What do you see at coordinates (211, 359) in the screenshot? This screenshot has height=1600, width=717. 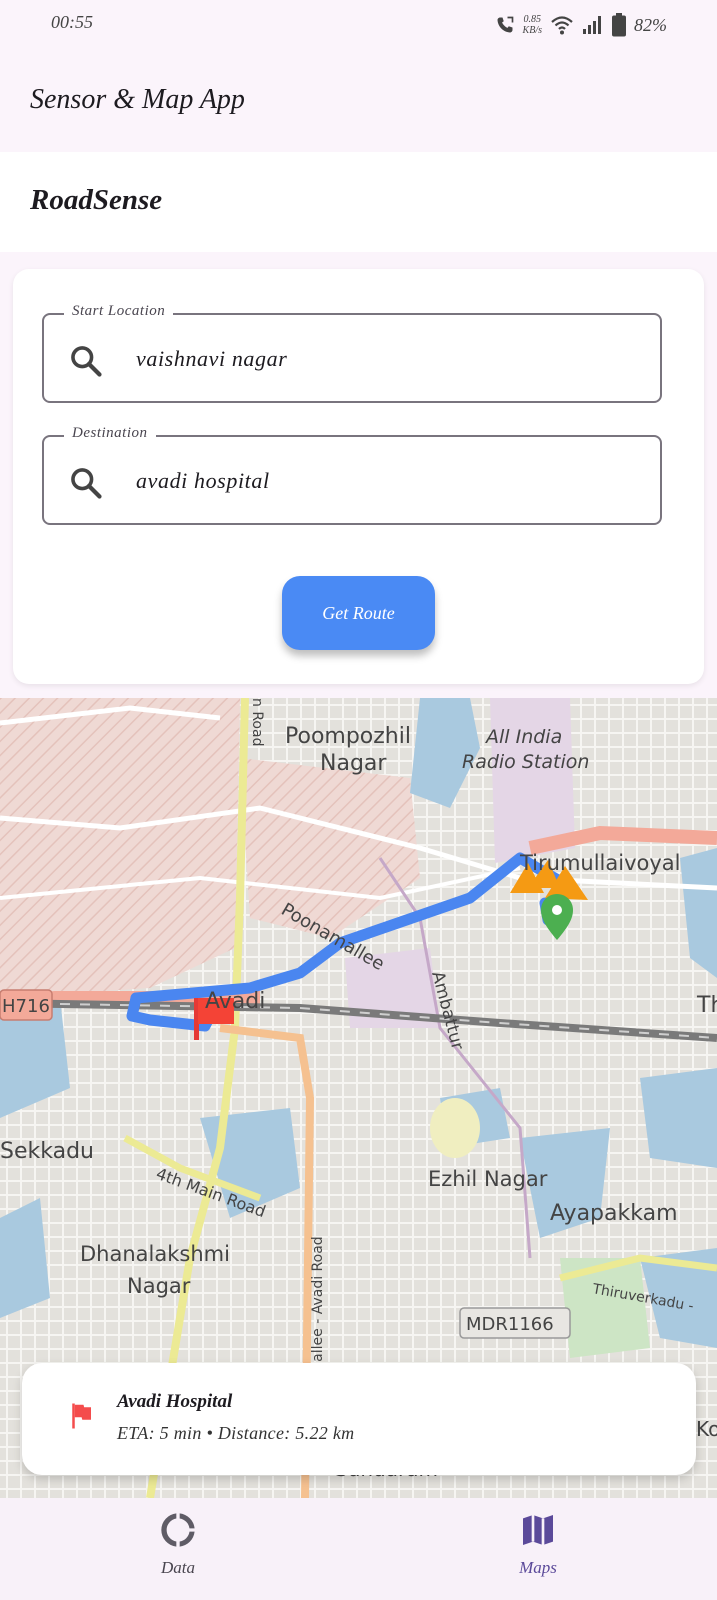 I see `start-location-input: vaishnavi nagar` at bounding box center [211, 359].